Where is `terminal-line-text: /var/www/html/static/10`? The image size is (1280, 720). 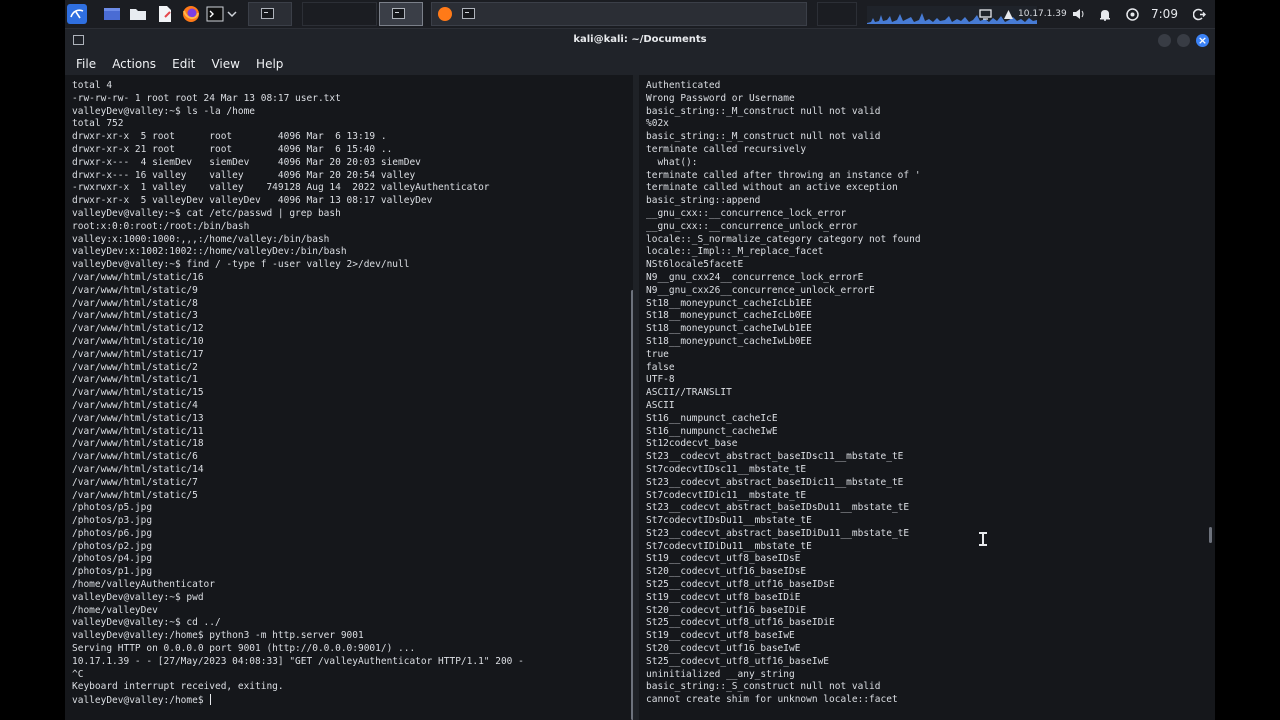 terminal-line-text: /var/www/html/static/10 is located at coordinates (138, 341).